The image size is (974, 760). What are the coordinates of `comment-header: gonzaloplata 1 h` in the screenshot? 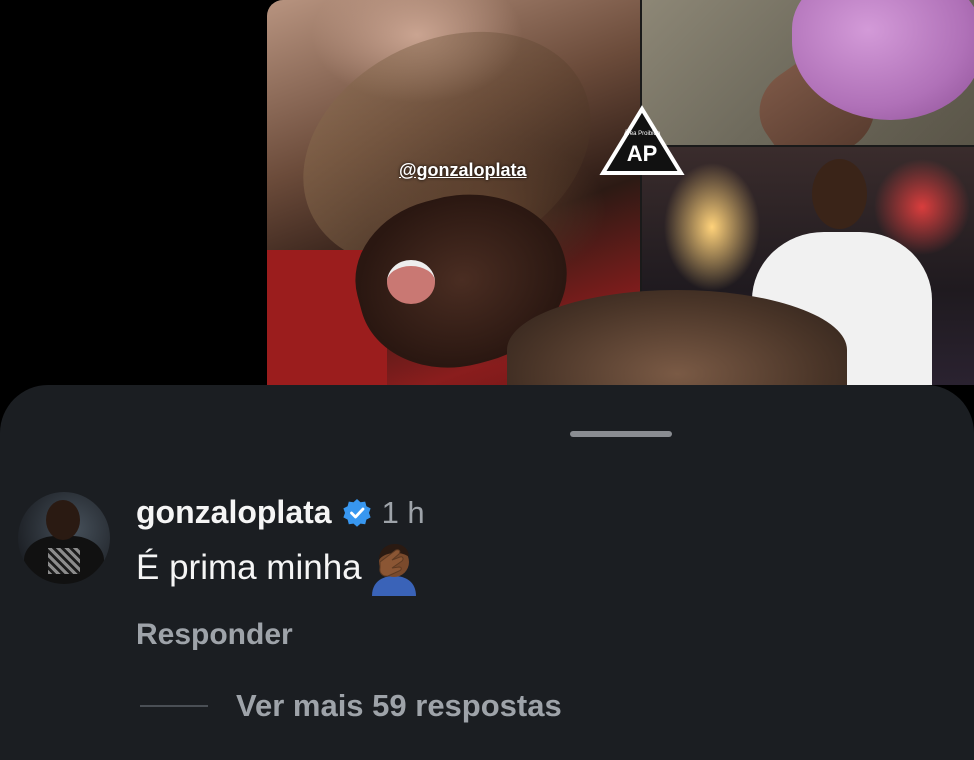 It's located at (280, 512).